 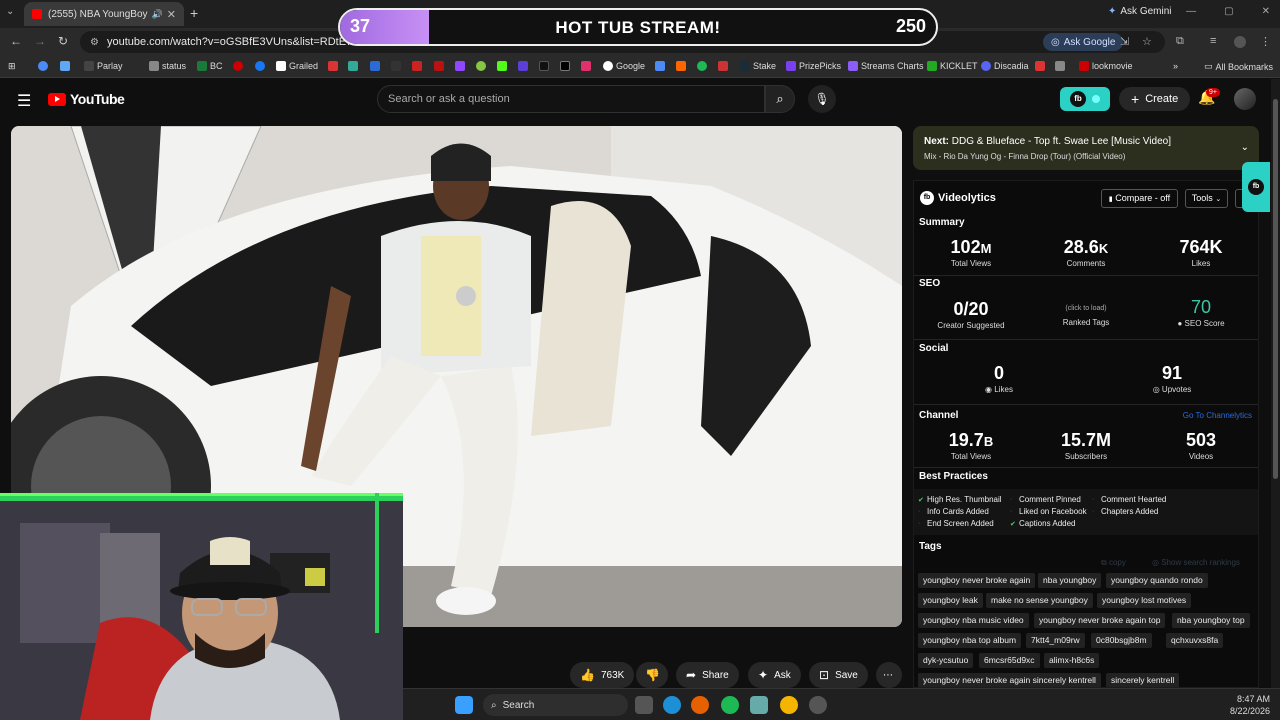 What do you see at coordinates (700, 705) in the screenshot?
I see `firefox-icon` at bounding box center [700, 705].